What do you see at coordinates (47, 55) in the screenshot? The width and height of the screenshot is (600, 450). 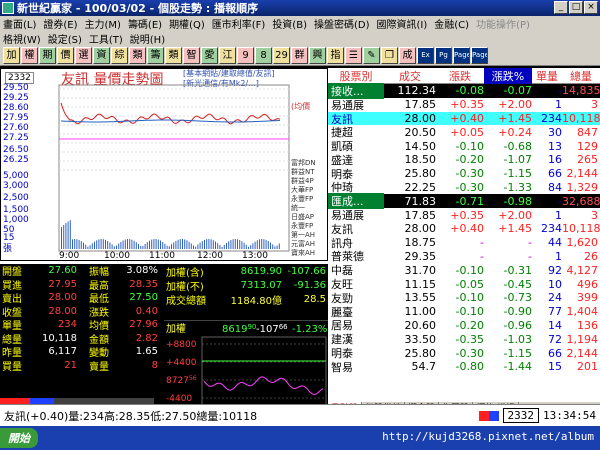 I see `toolbar-button: 期` at bounding box center [47, 55].